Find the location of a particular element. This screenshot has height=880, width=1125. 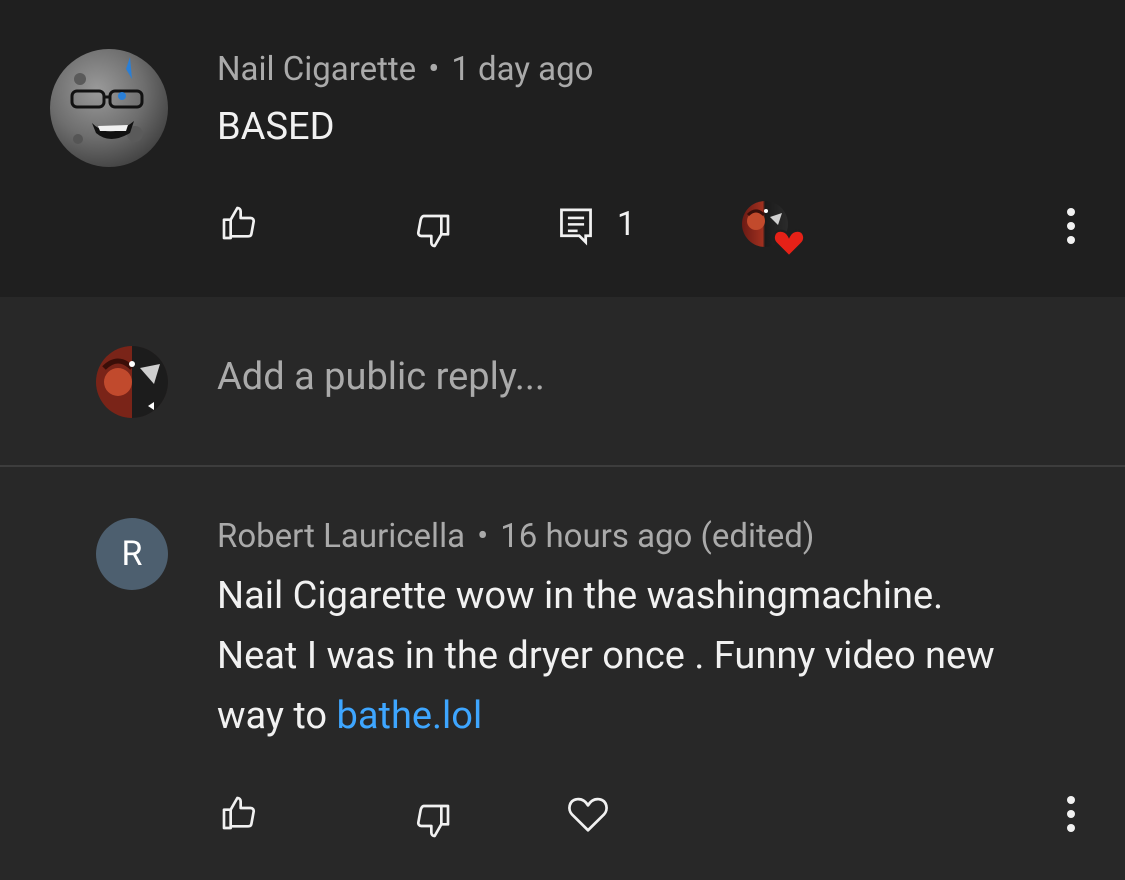

dislike-button is located at coordinates (433, 231).